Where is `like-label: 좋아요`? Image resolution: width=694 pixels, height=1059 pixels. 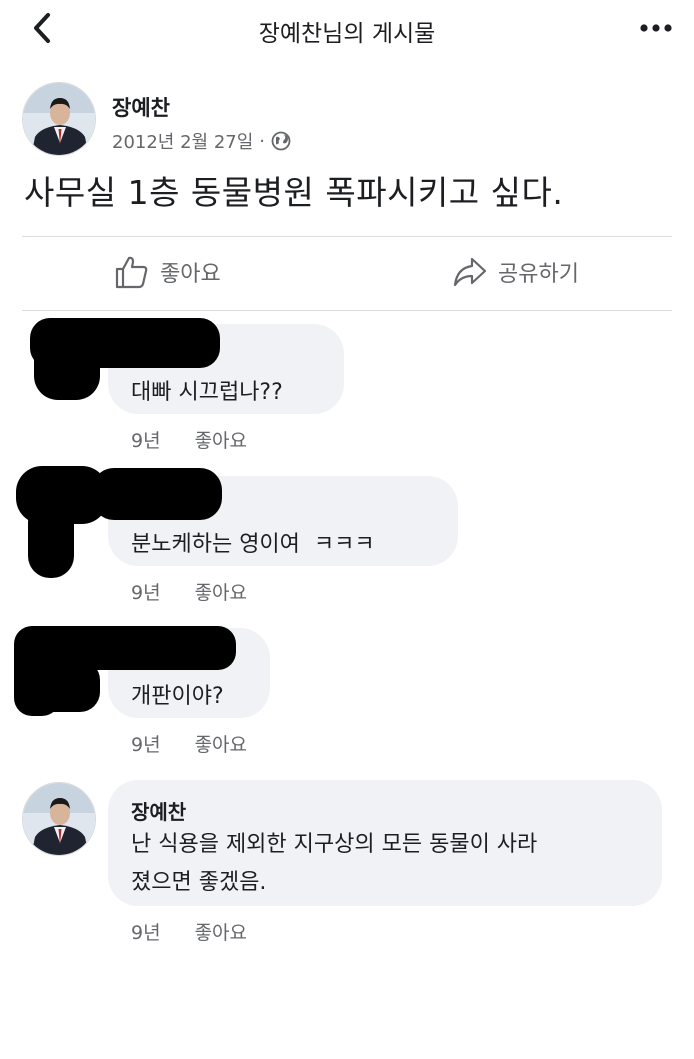 like-label: 좋아요 is located at coordinates (190, 274).